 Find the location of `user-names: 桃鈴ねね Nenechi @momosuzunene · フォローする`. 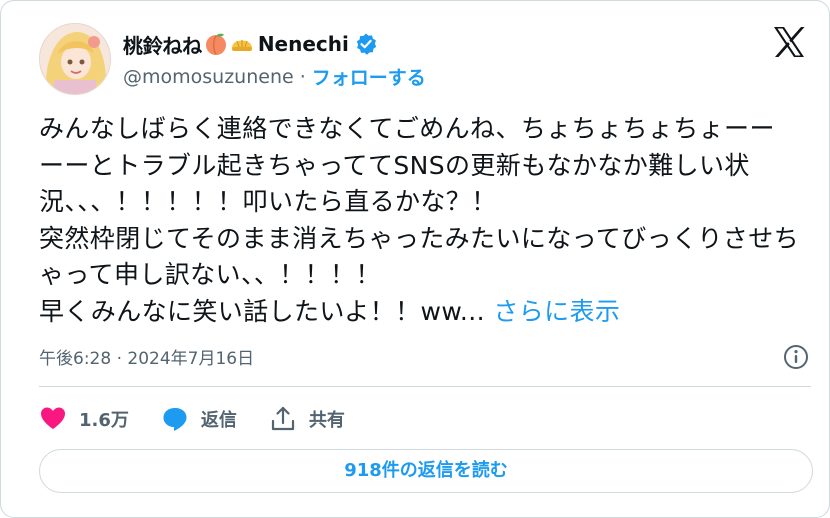

user-names: 桃鈴ねね Nenechi @momosuzunene · フォローする is located at coordinates (274, 60).